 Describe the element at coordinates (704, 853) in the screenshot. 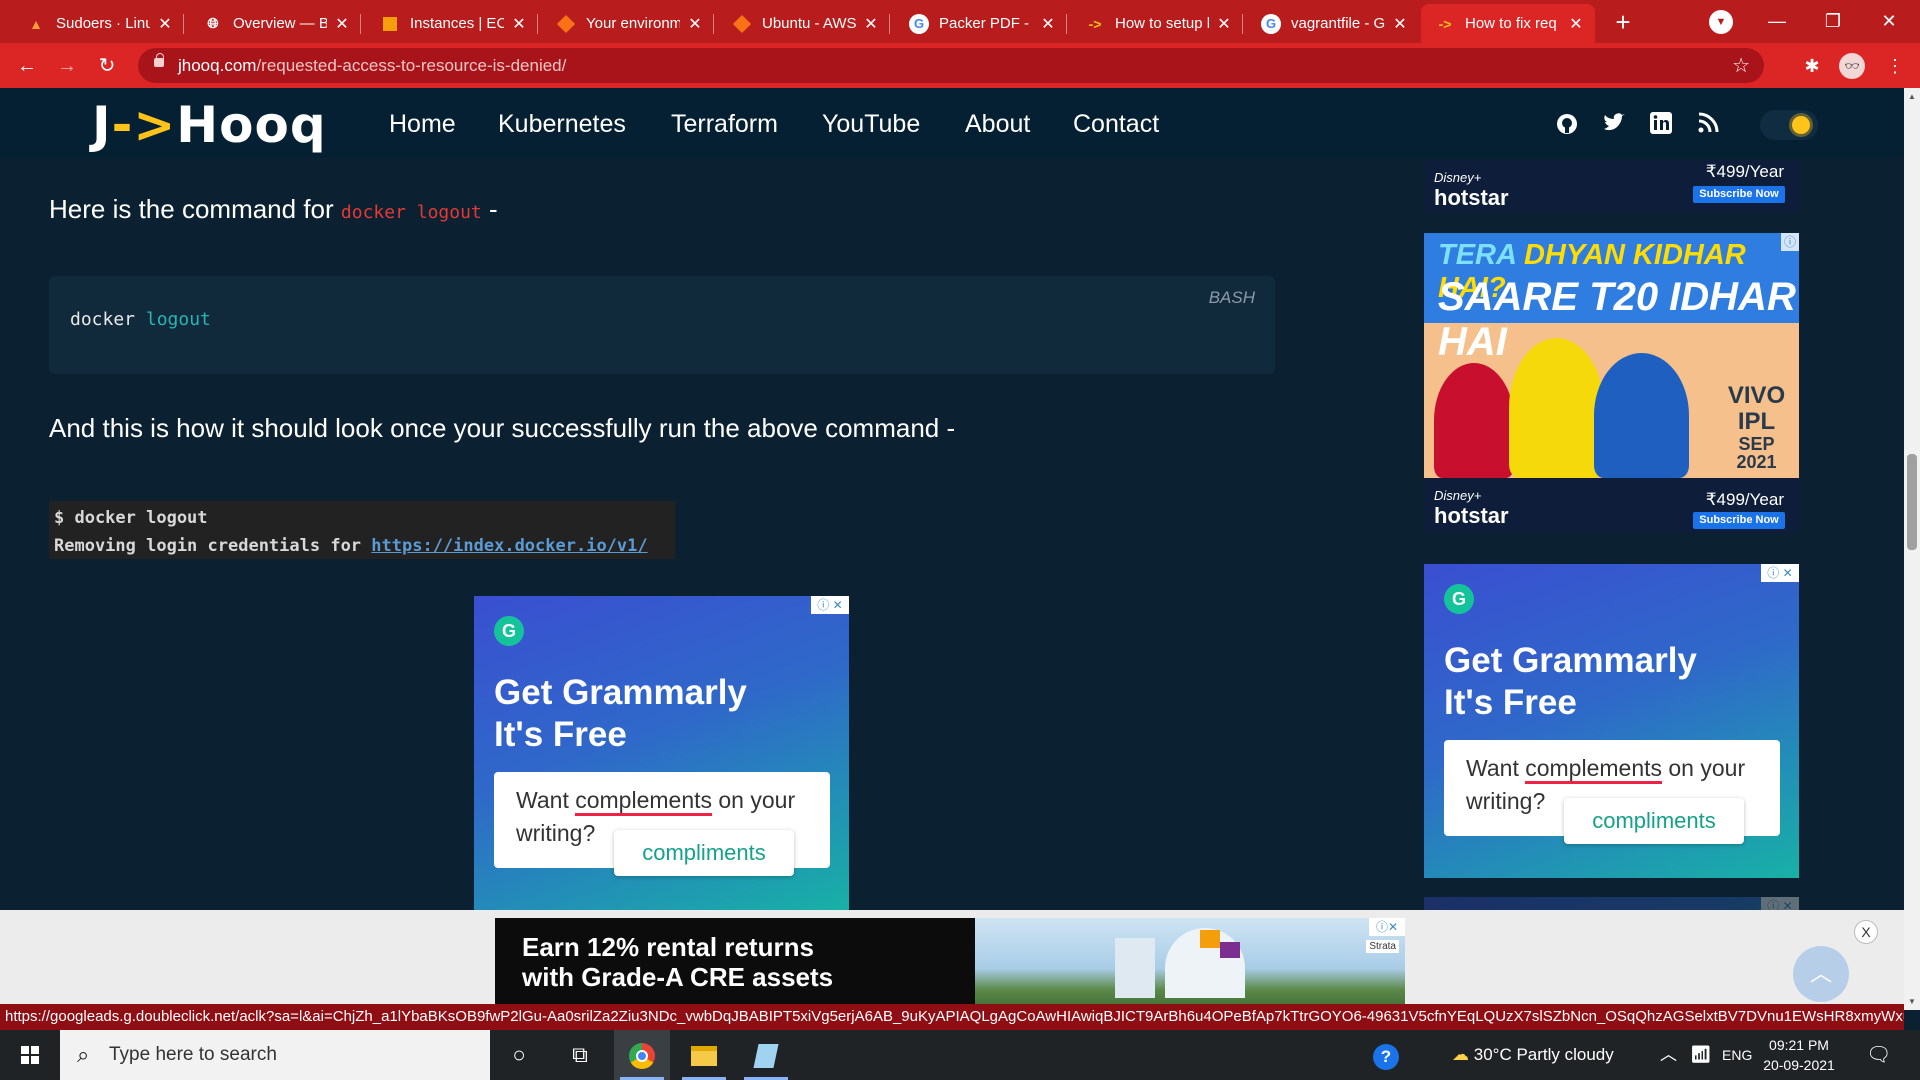

I see `ad-suggestion: compliments` at that location.